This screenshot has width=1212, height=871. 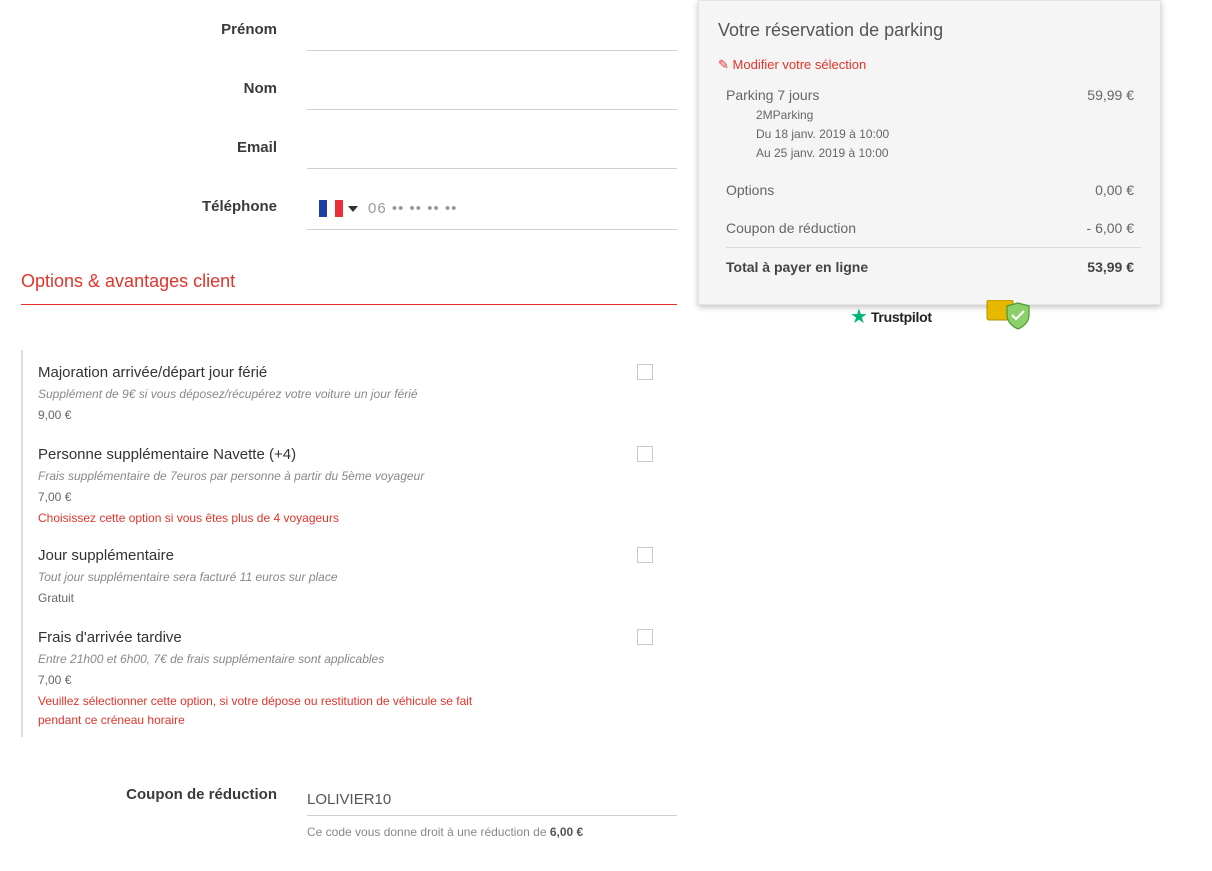 What do you see at coordinates (930, 228) in the screenshot?
I see `coupon-row: Coupon de réduction - 6,00 €` at bounding box center [930, 228].